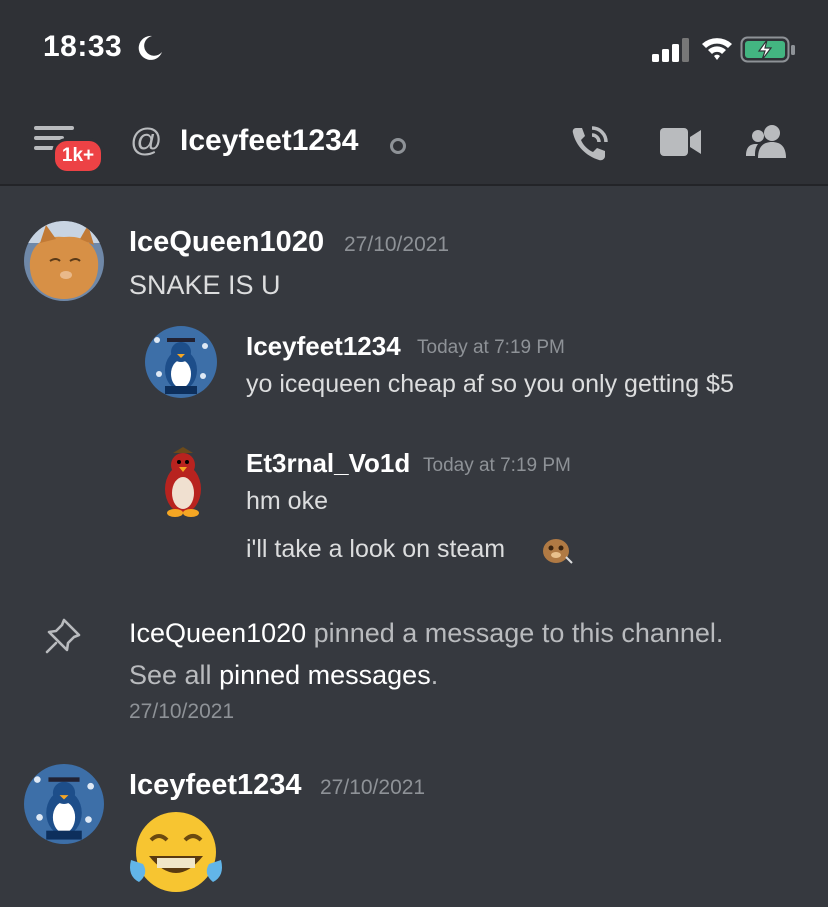  I want to click on system-message-actor: IceQueen1020, so click(217, 633).